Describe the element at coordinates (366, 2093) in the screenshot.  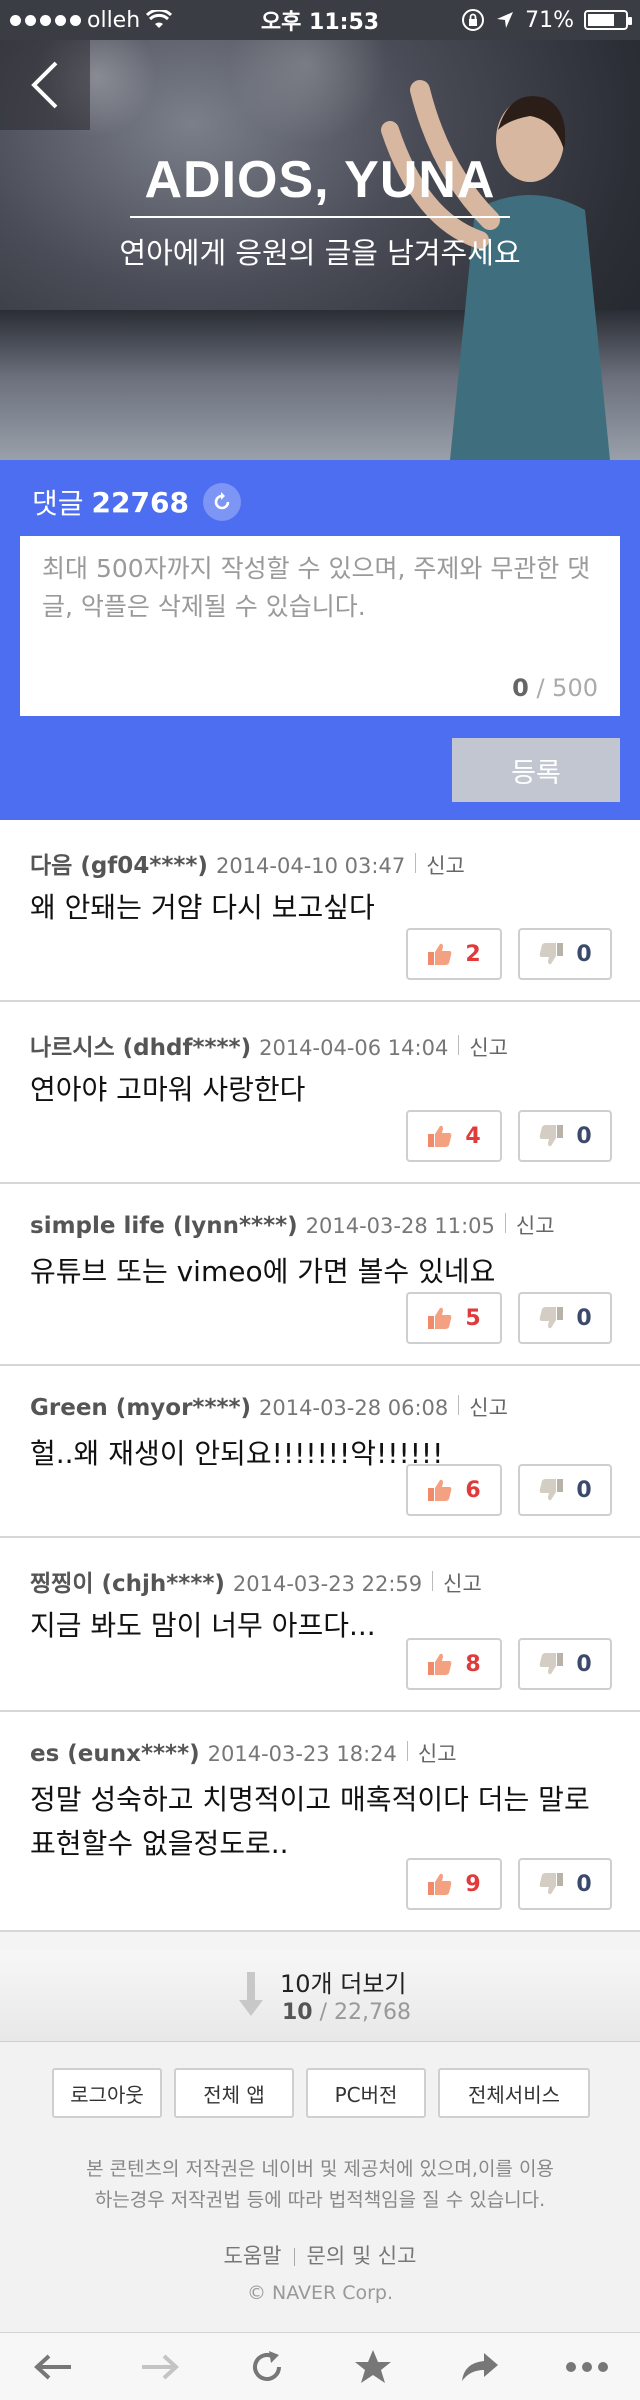
I see `pc-version-button: PC버전` at that location.